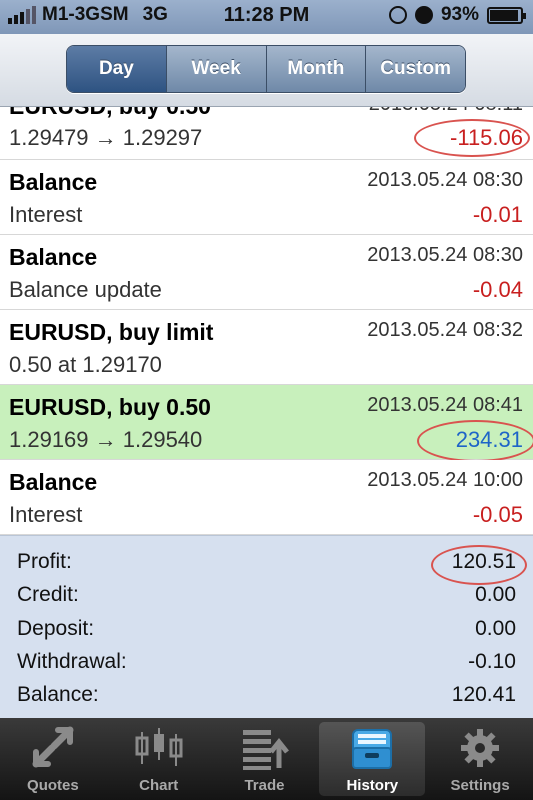 Image resolution: width=533 pixels, height=800 pixels. What do you see at coordinates (266, 197) in the screenshot?
I see `history-row: Balance 2013.05.24 08:30 Interest -0.01` at bounding box center [266, 197].